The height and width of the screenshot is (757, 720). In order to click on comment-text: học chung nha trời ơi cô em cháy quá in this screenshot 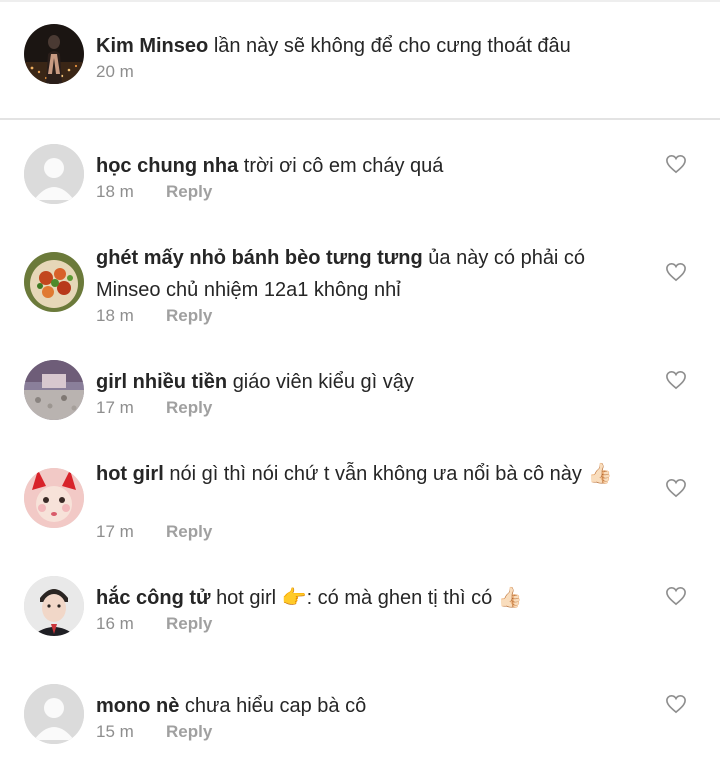, I will do `click(370, 166)`.